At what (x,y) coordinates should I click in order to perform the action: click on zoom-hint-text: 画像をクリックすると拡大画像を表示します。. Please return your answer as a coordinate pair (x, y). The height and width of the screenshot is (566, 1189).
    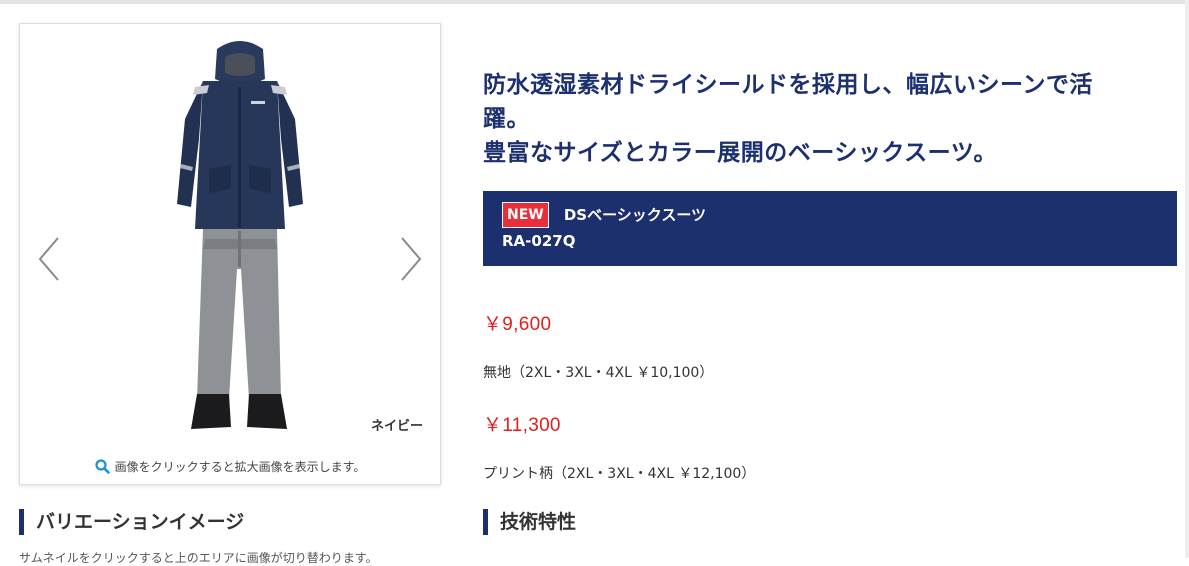
    Looking at the image, I should click on (240, 467).